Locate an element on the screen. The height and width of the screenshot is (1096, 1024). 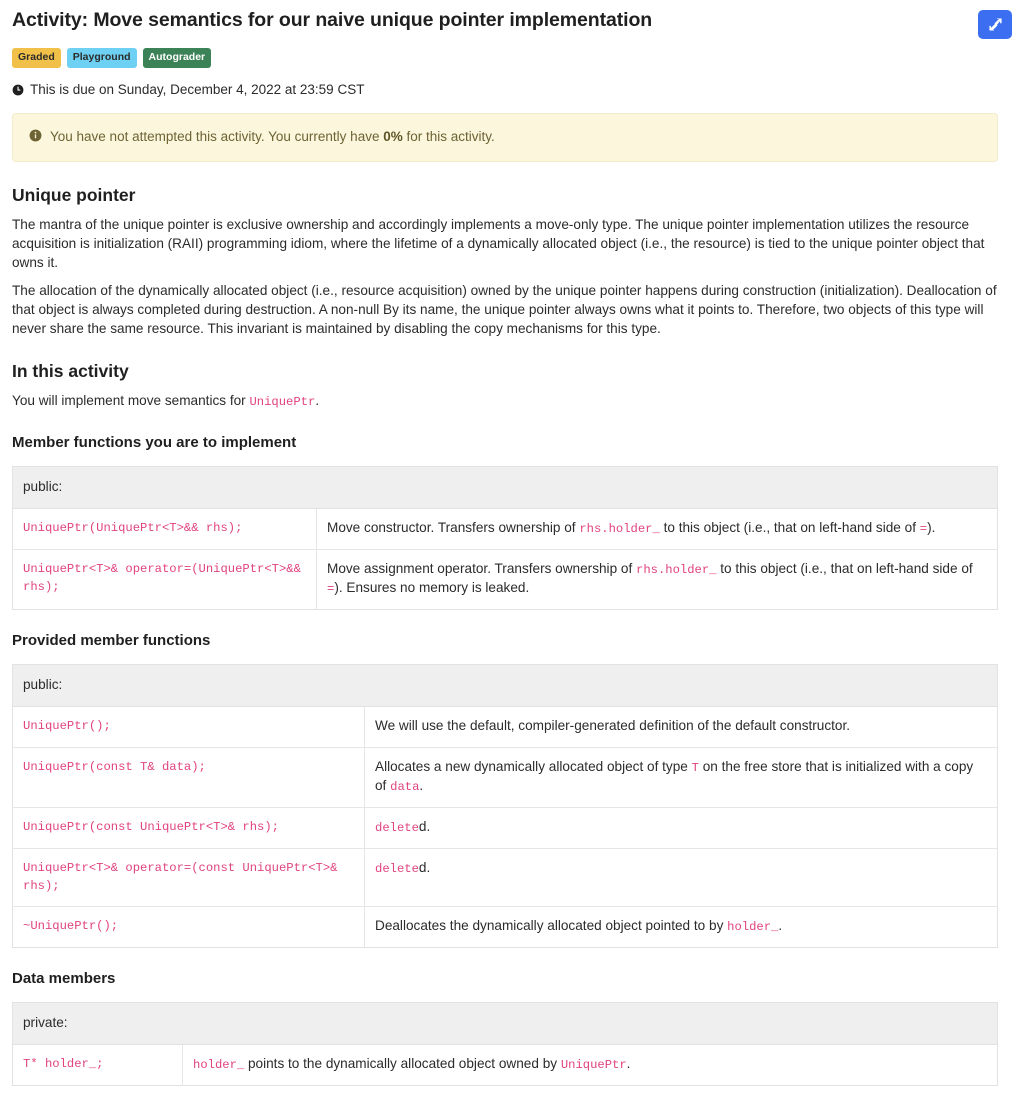
table-header-access-specifier: private: is located at coordinates (505, 1023).